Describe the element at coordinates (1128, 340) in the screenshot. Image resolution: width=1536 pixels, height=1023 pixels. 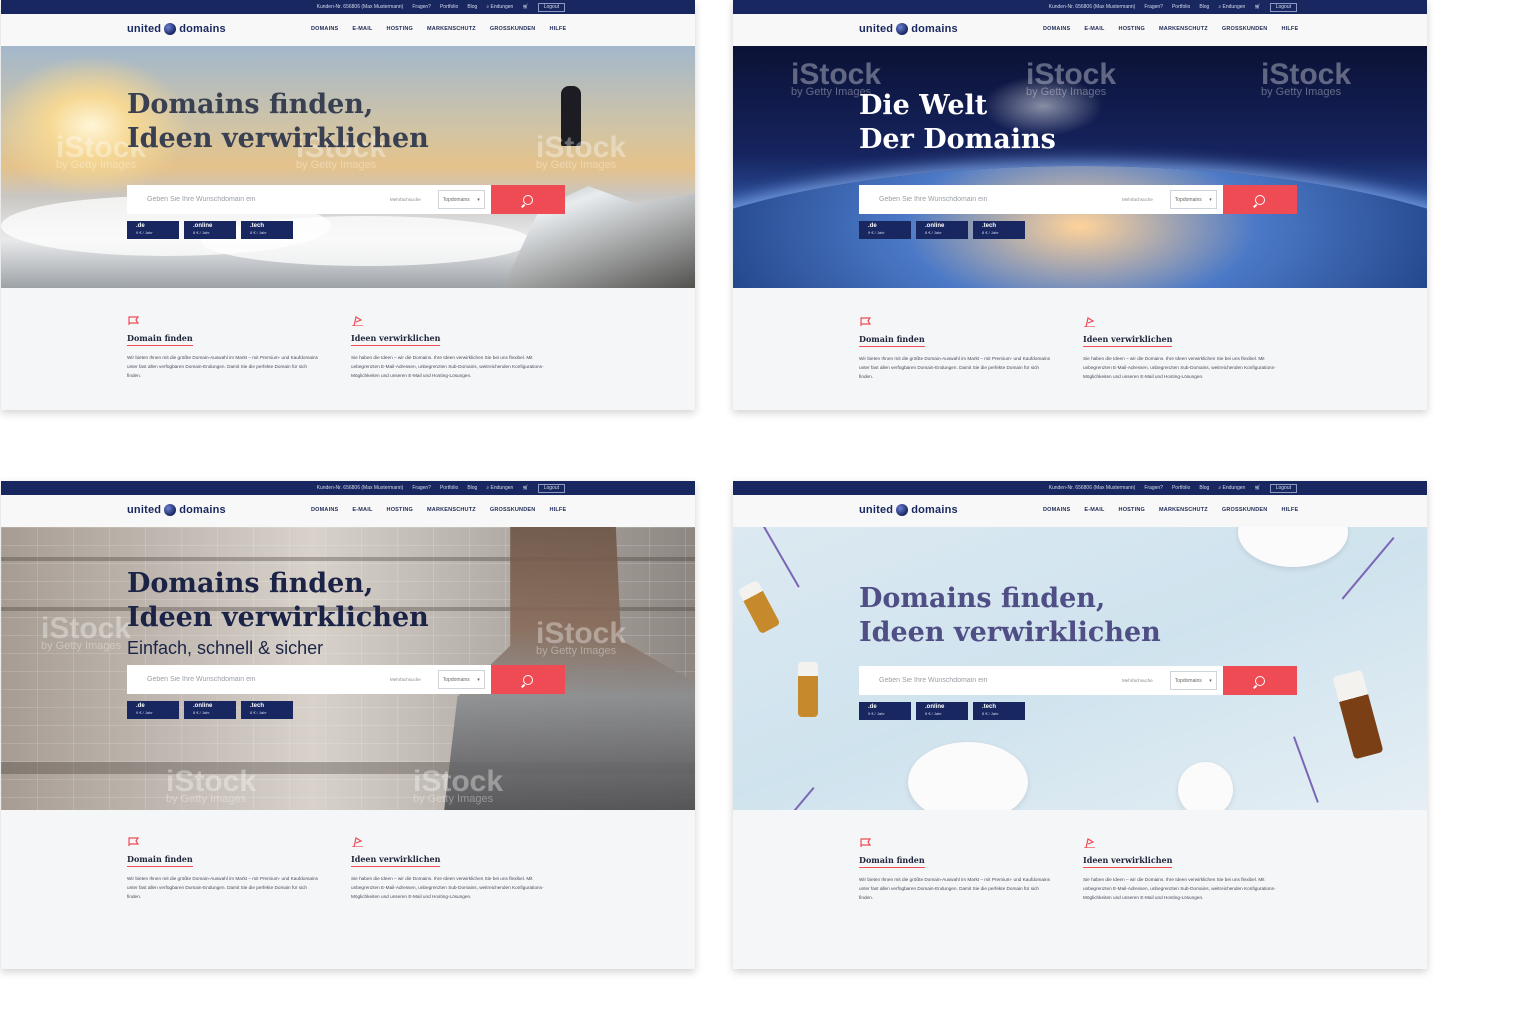
I see `feature-title: Ideen verwirklichen` at that location.